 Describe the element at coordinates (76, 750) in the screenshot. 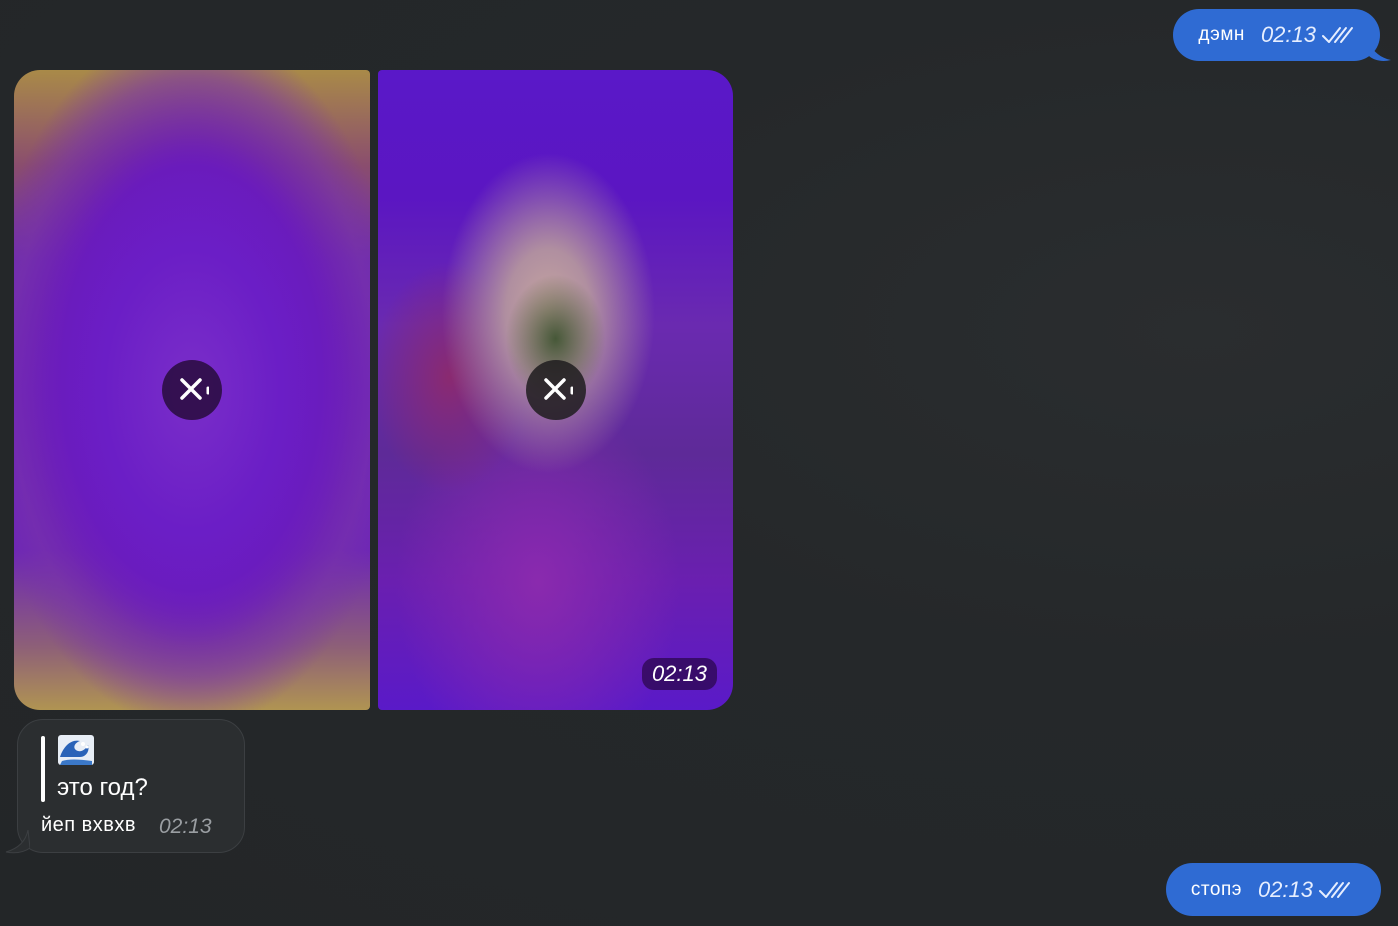

I see `wave-emoji-icon` at that location.